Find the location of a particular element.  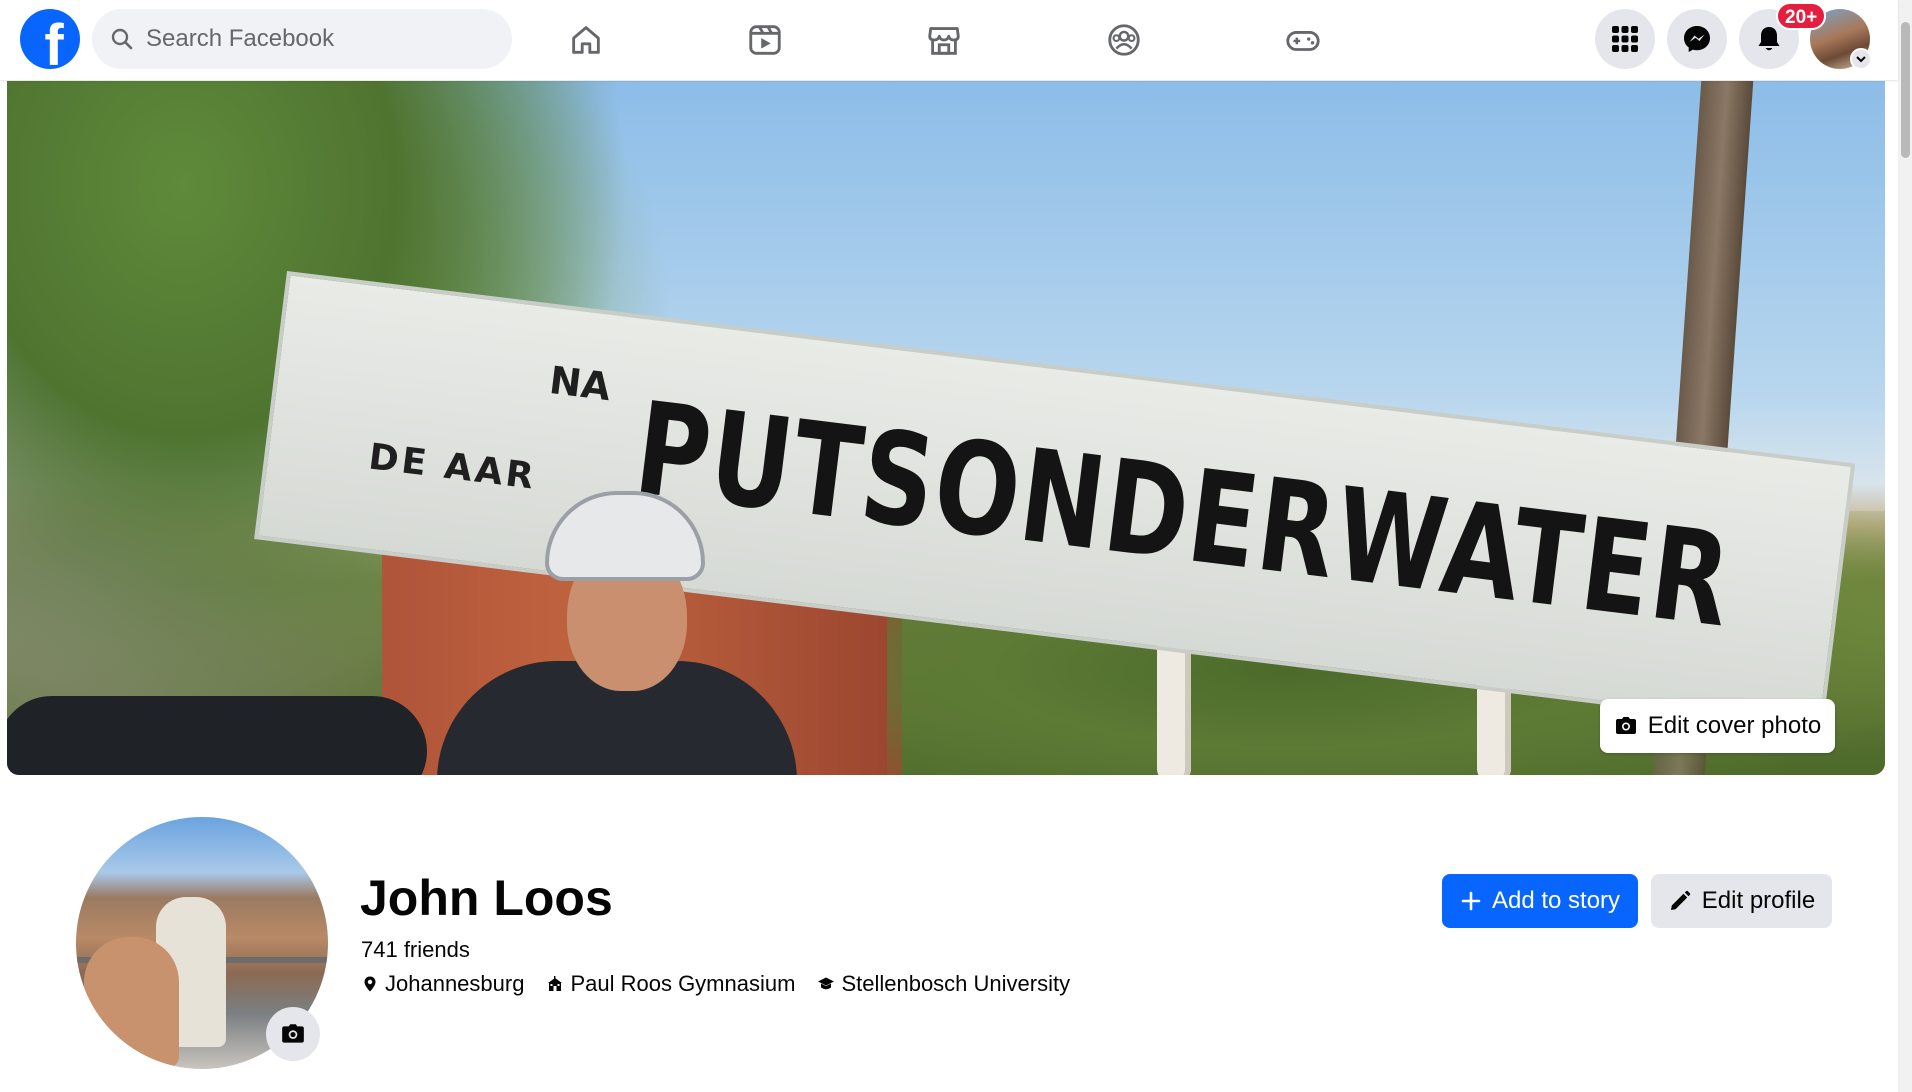

nav-groups is located at coordinates (1124, 40).